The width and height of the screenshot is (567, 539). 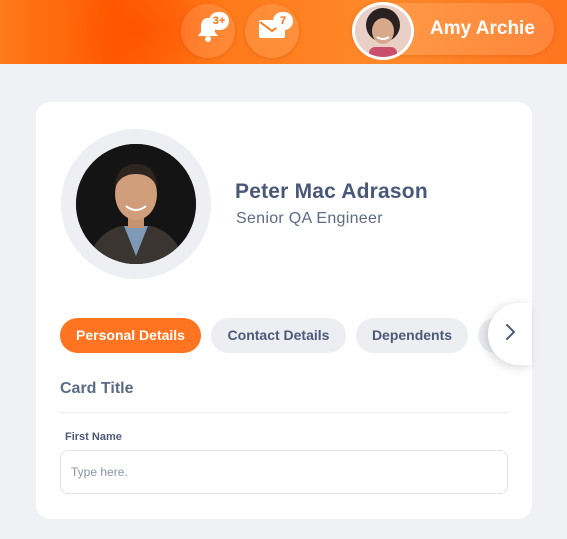 What do you see at coordinates (93, 437) in the screenshot?
I see `first-name-label: First Name` at bounding box center [93, 437].